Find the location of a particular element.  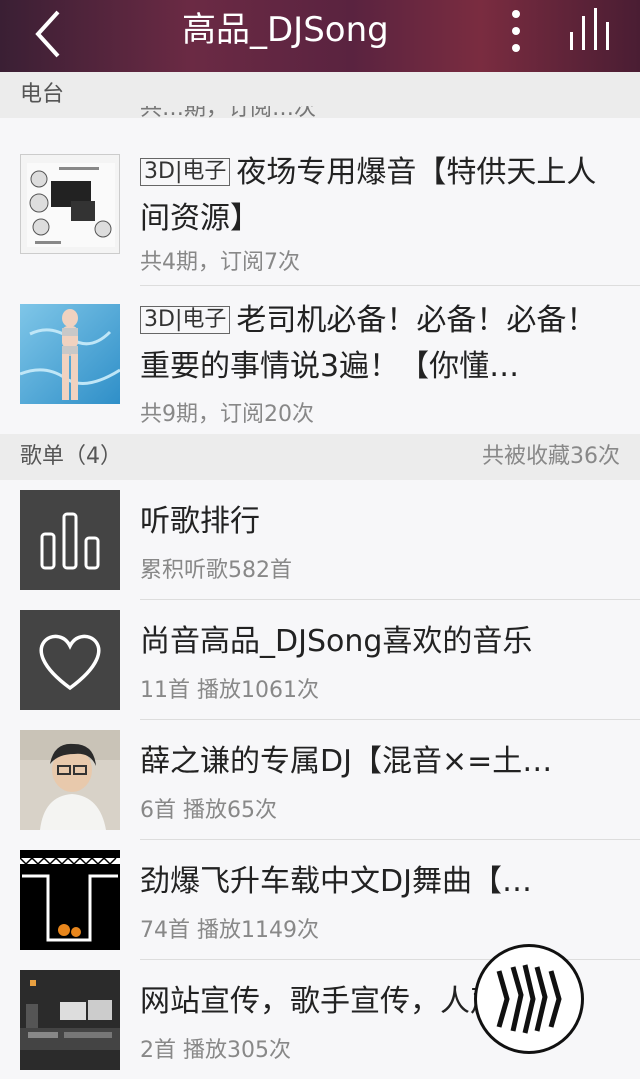

section-label: 电台 is located at coordinates (42, 94).